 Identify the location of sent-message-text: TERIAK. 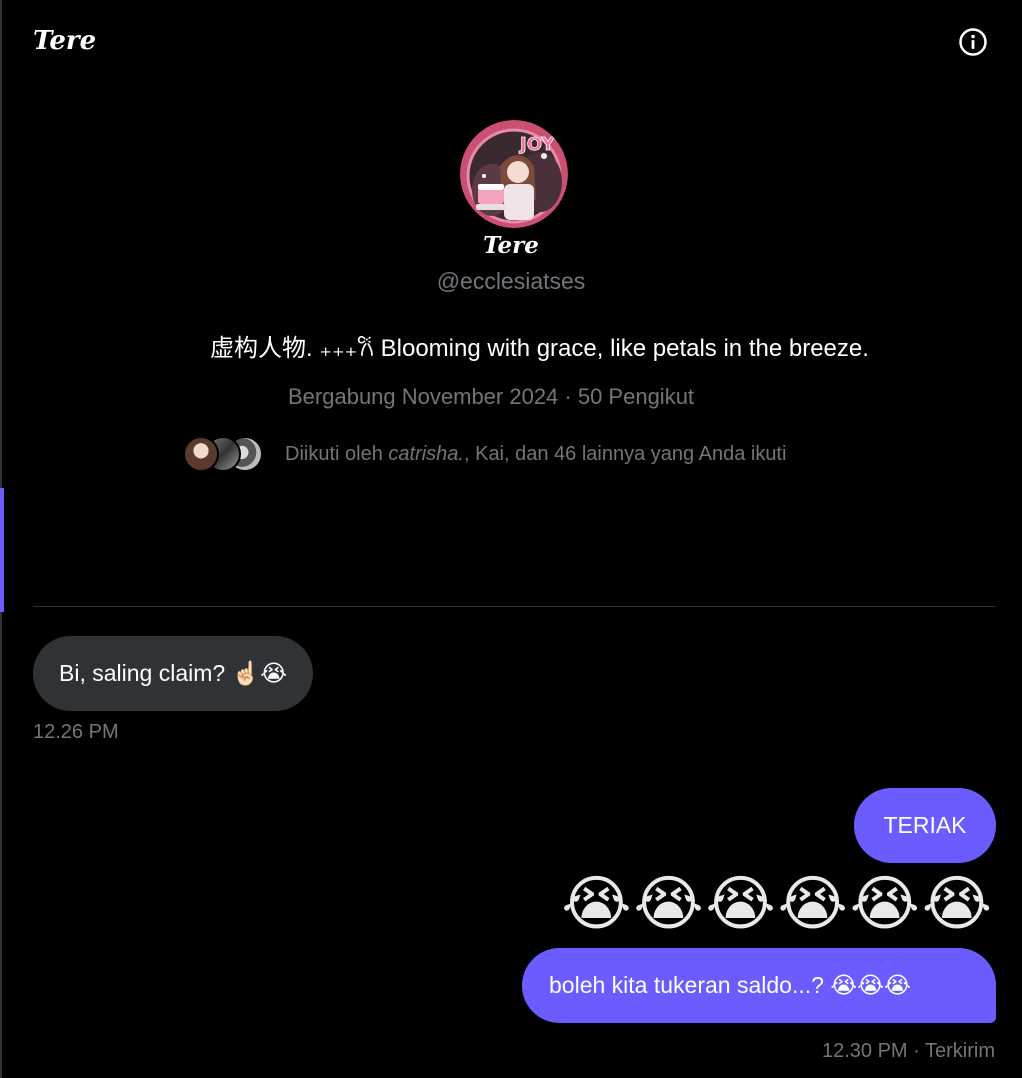
(925, 825).